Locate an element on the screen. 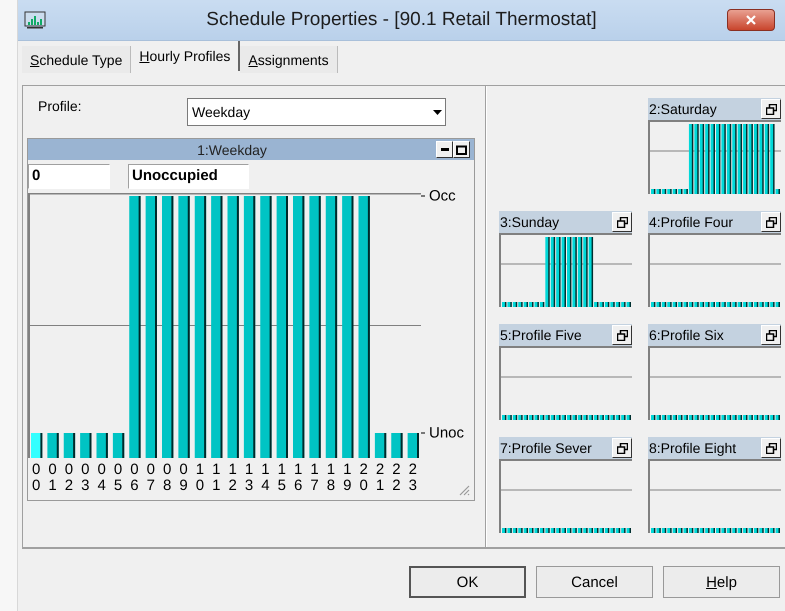  app-icon is located at coordinates (35, 20).